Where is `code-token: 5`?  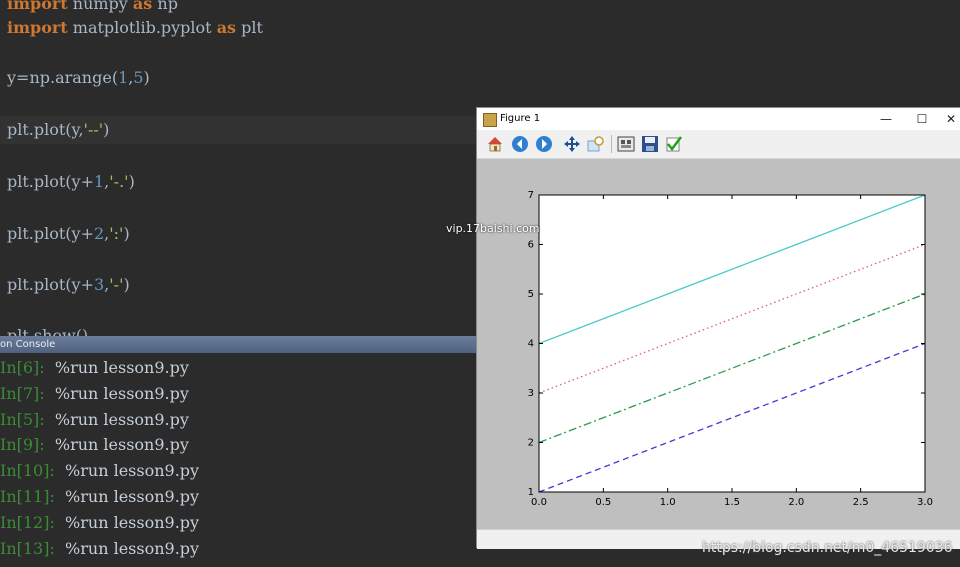
code-token: 5 is located at coordinates (138, 77).